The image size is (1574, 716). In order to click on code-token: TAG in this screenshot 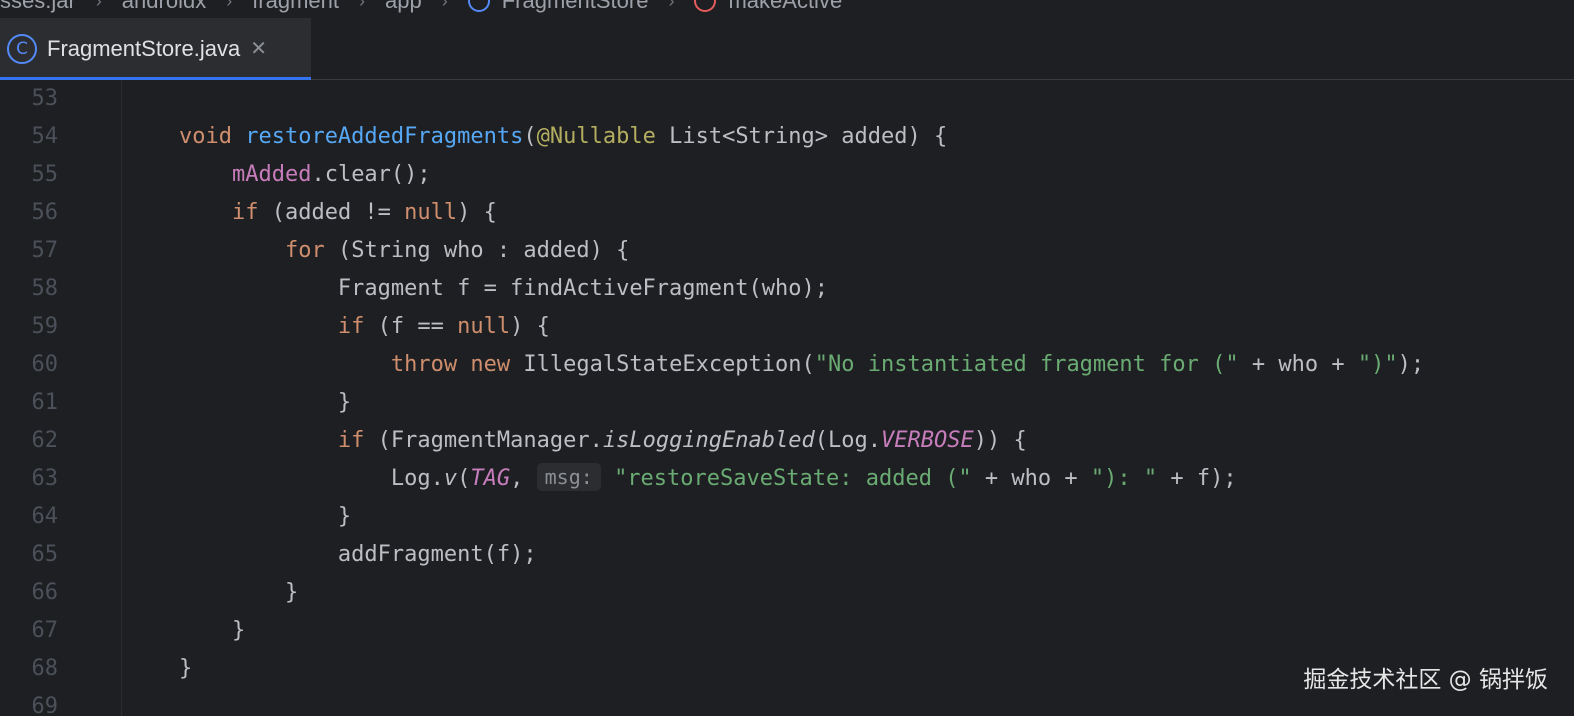, I will do `click(490, 478)`.